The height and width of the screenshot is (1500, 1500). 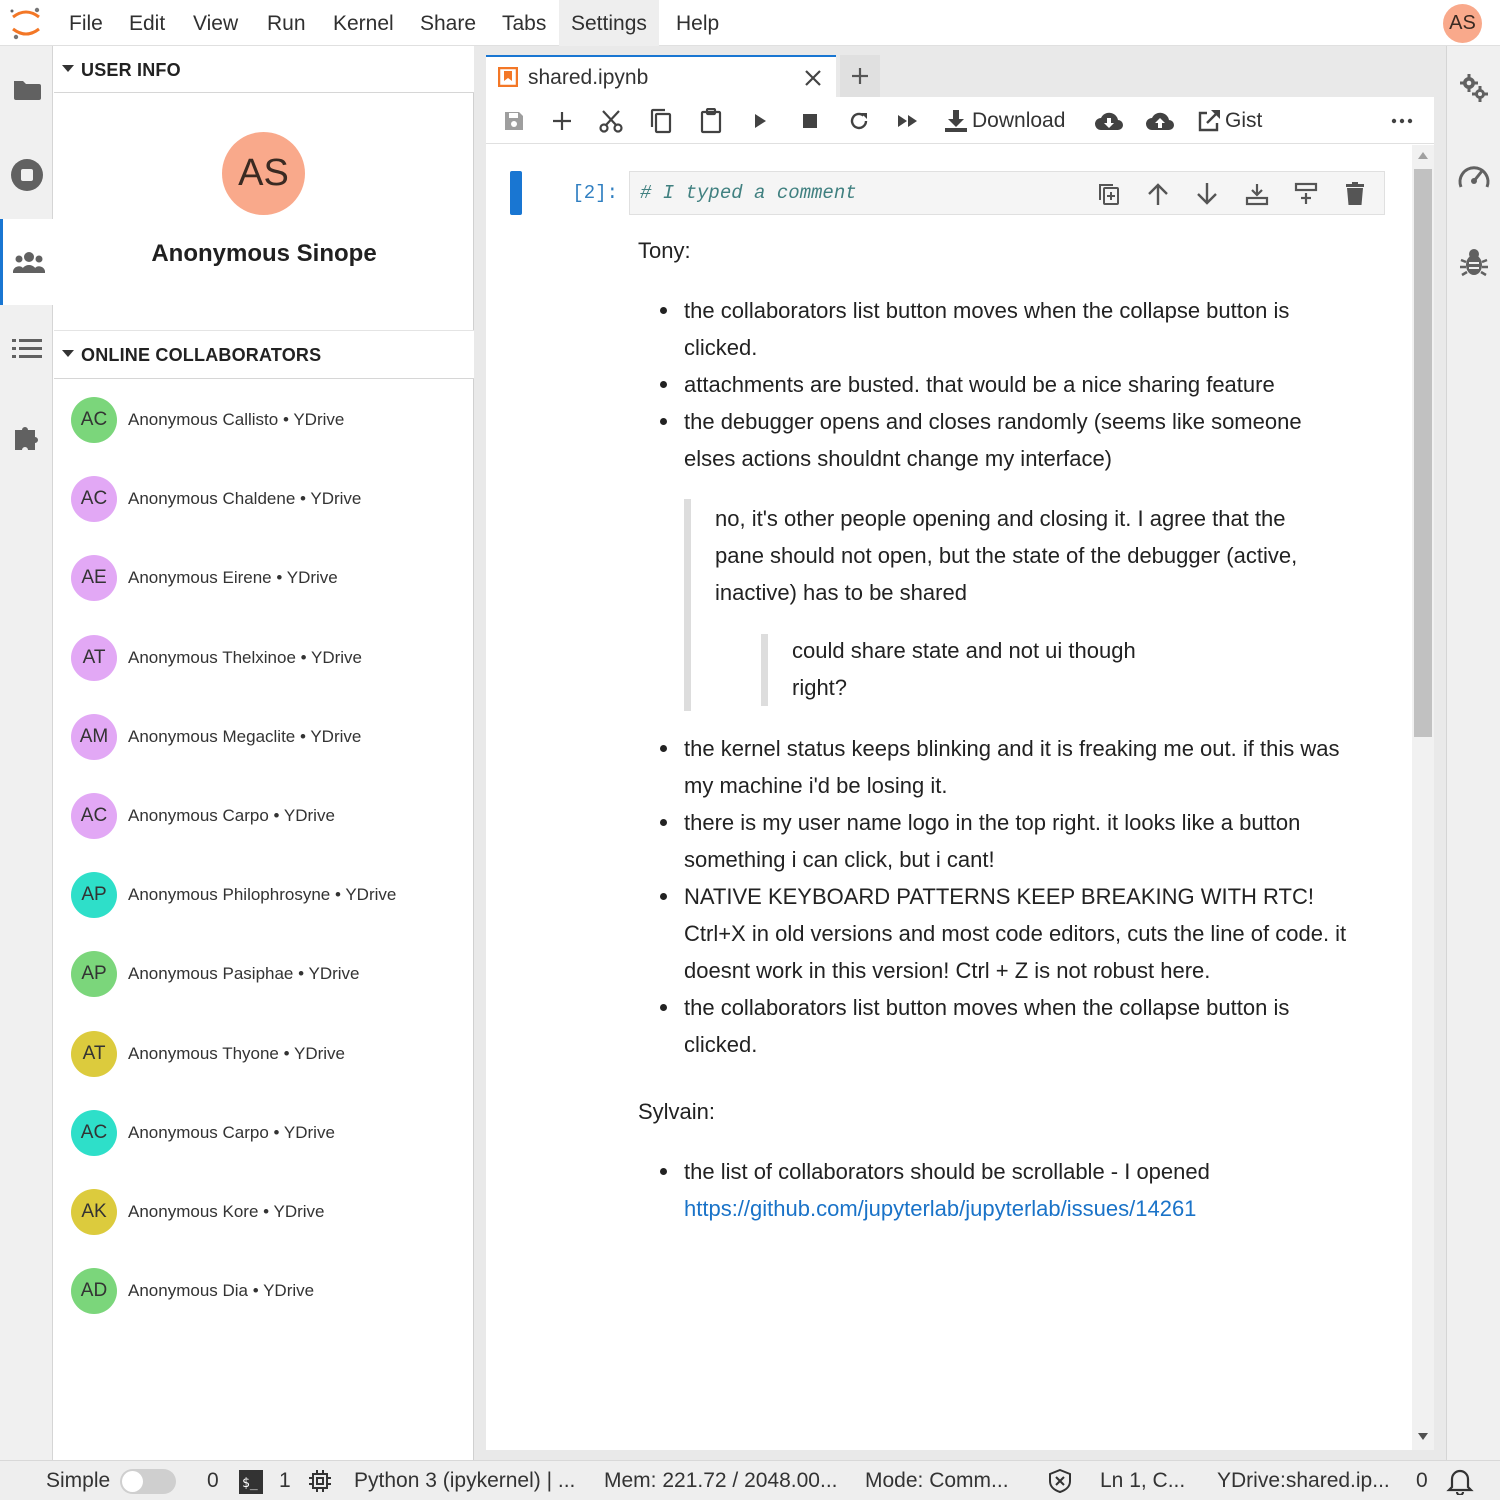 I want to click on restart-run-all-button, so click(x=908, y=121).